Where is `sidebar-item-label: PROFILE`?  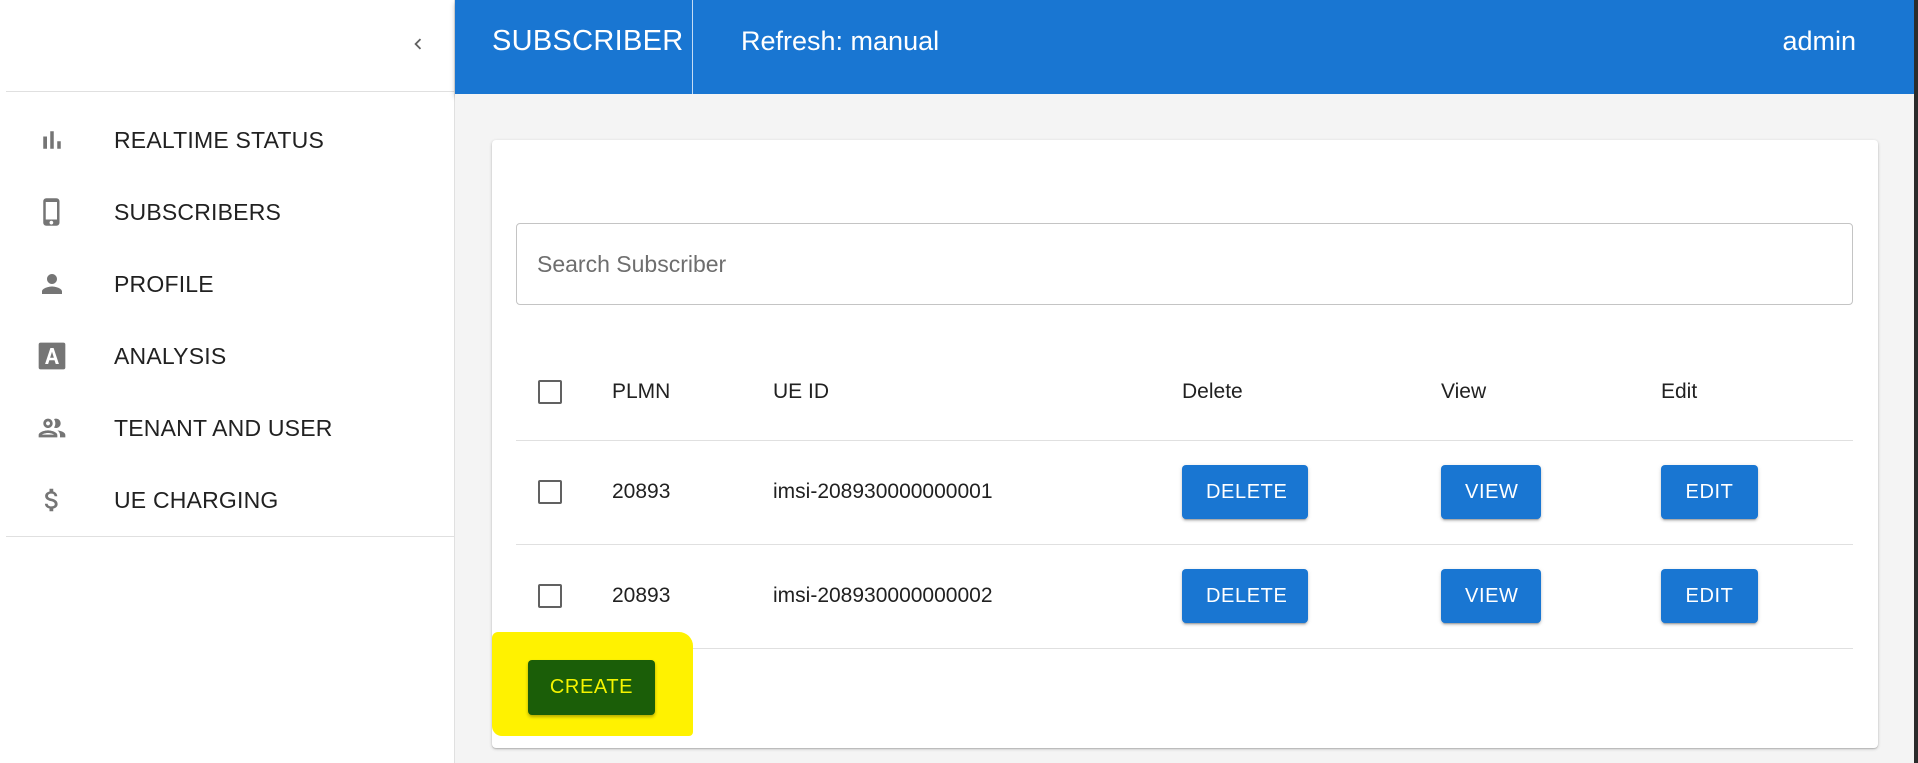
sidebar-item-label: PROFILE is located at coordinates (164, 283).